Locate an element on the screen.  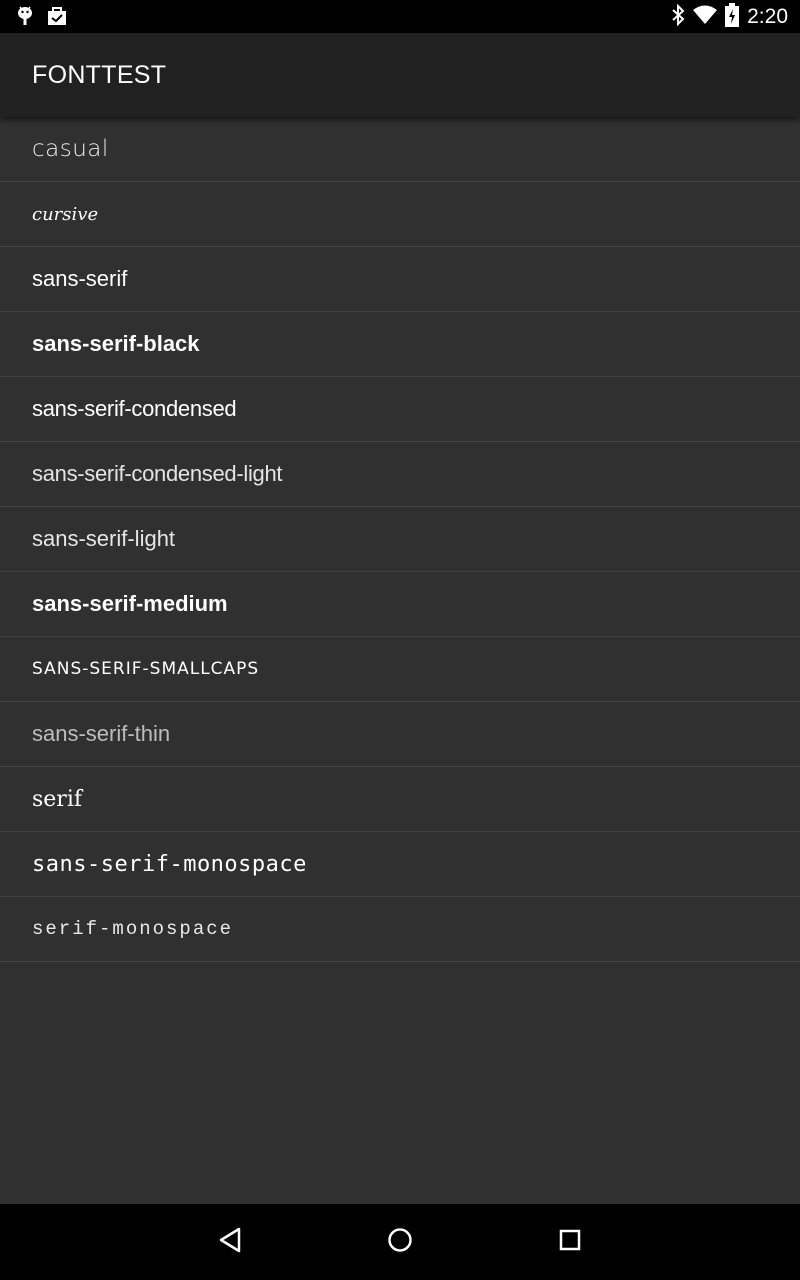
wifi-icon is located at coordinates (705, 17).